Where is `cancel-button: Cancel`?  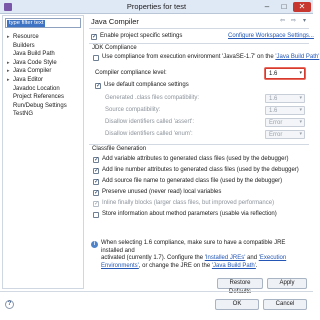
cancel-button: Cancel is located at coordinates (285, 304).